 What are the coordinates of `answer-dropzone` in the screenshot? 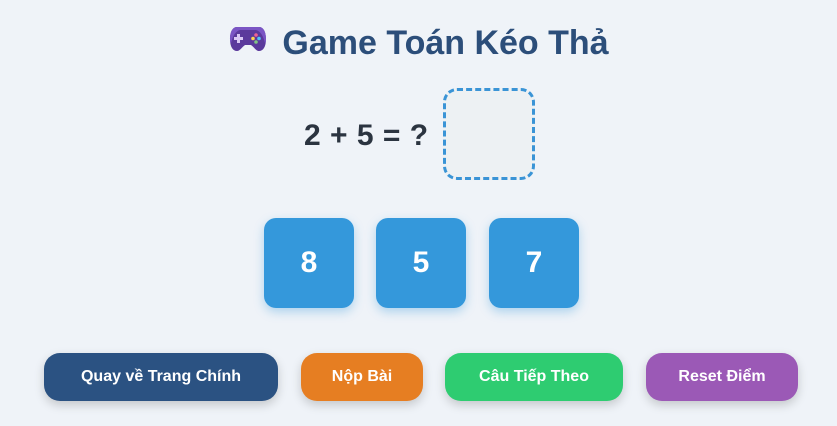 It's located at (489, 134).